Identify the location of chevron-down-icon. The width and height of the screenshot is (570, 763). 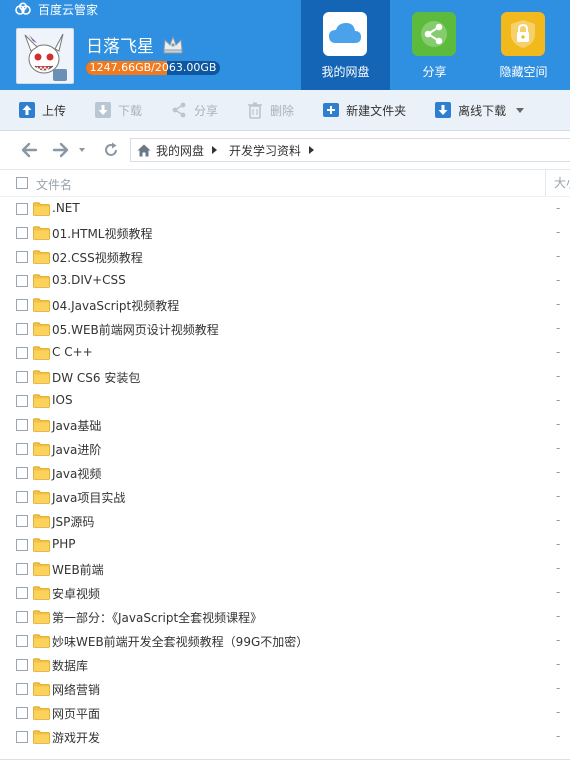
(520, 110).